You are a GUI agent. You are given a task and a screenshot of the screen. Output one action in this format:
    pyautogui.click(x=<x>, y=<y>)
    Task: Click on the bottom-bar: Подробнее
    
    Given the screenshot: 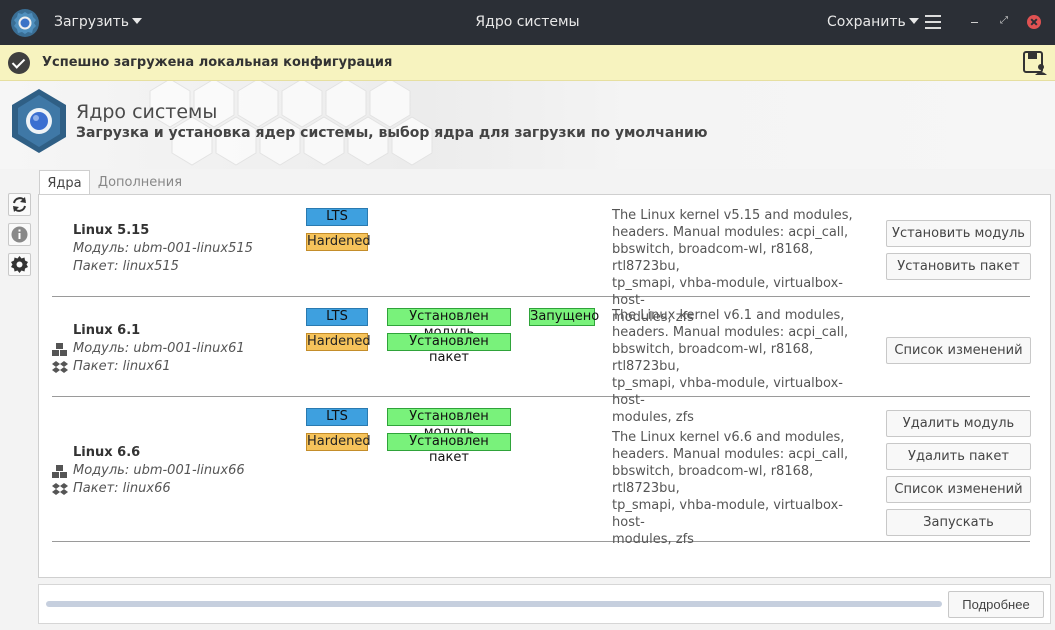 What is the action you would take?
    pyautogui.click(x=544, y=604)
    